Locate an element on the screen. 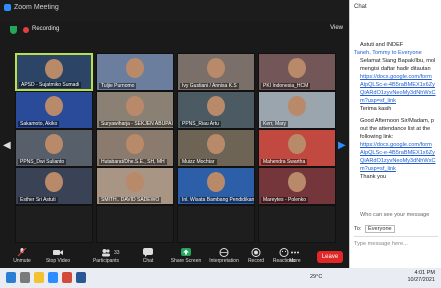 This screenshot has height=288, width=441. leave-button: Leave is located at coordinates (330, 257).